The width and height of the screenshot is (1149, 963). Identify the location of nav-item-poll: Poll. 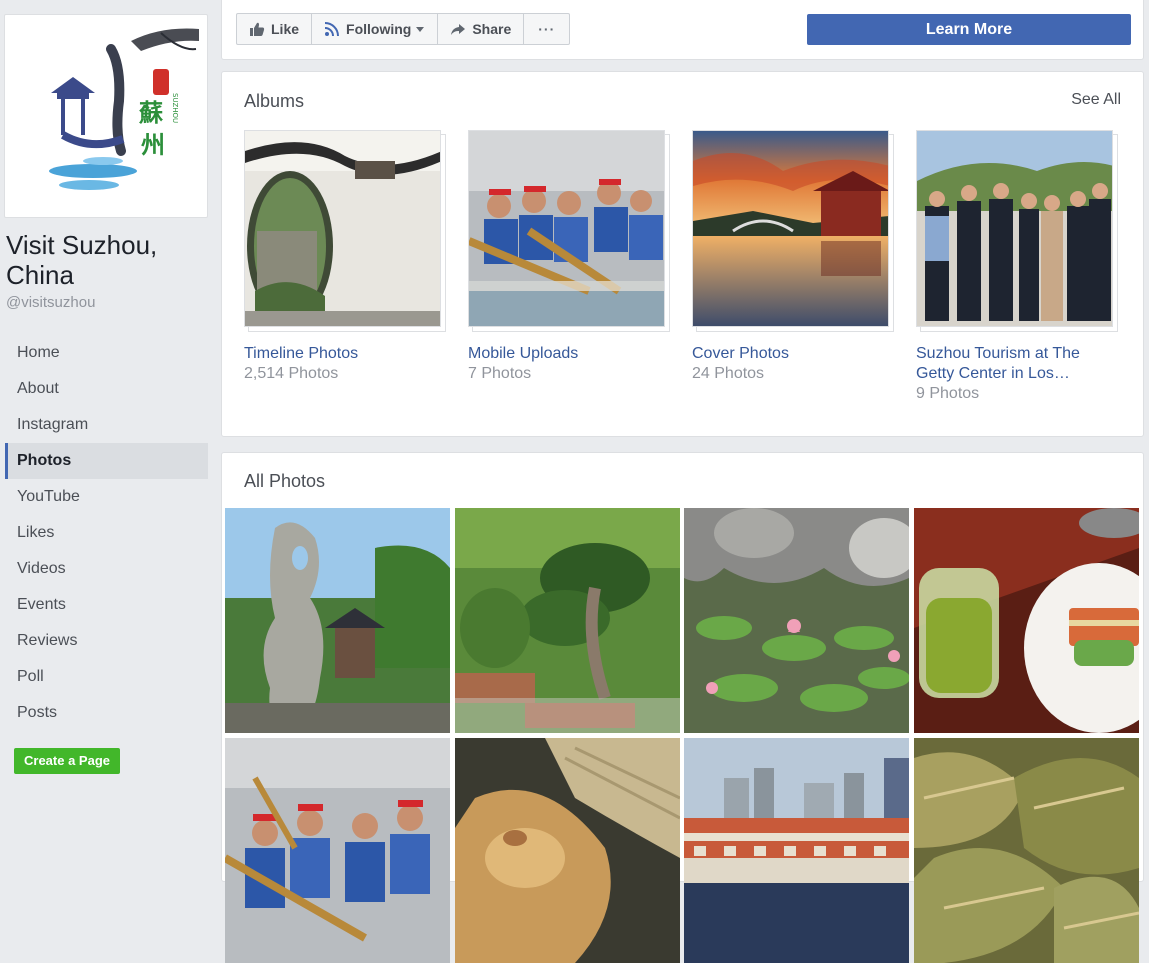
(106, 677).